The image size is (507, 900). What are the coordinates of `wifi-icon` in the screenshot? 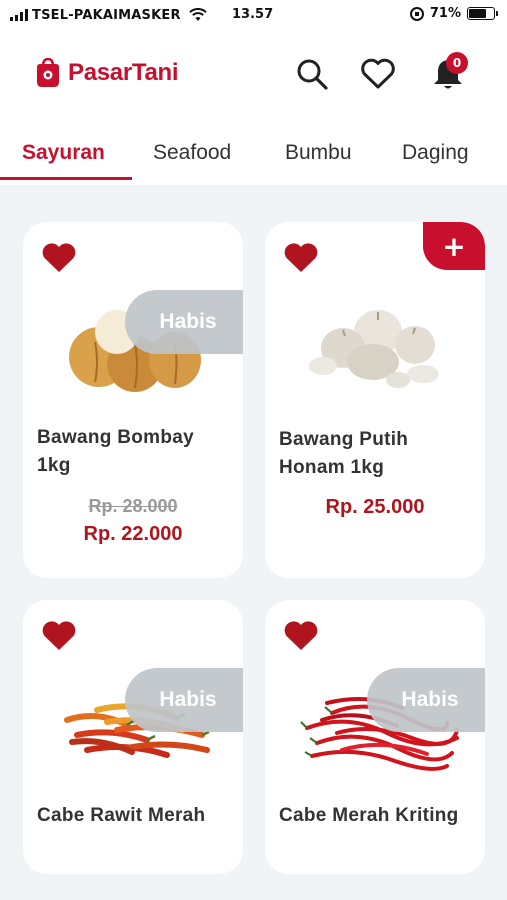 It's located at (197, 14).